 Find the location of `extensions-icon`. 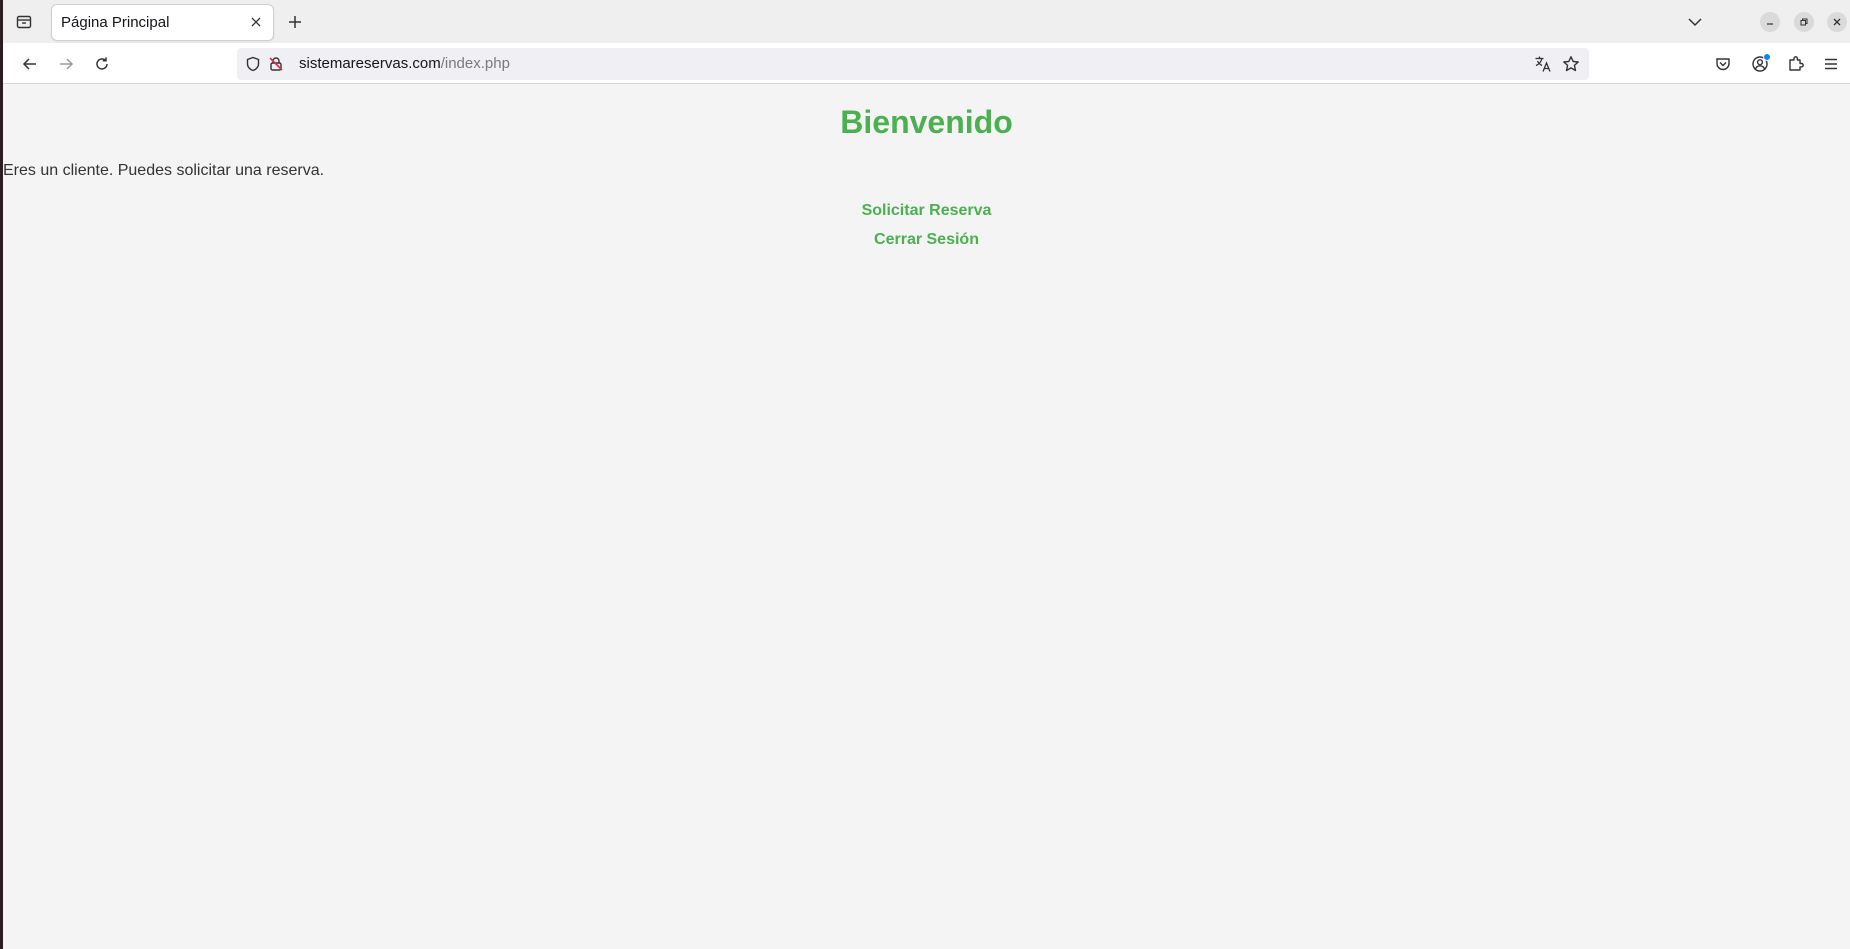

extensions-icon is located at coordinates (1796, 64).